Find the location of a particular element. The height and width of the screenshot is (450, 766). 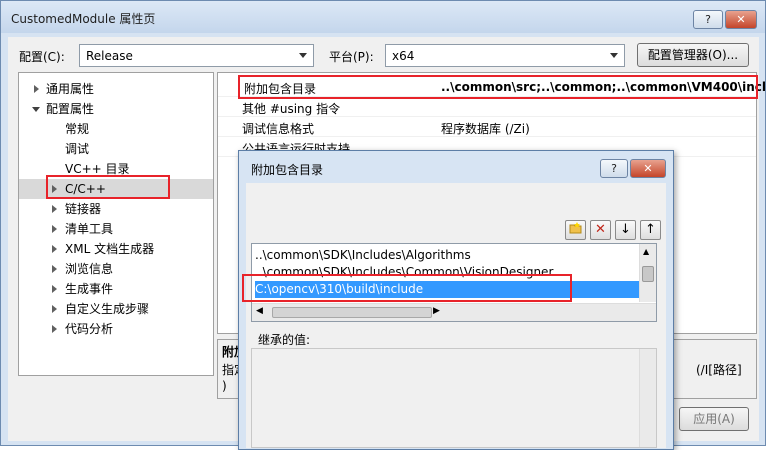

vertical-scrollbar is located at coordinates (647, 398).